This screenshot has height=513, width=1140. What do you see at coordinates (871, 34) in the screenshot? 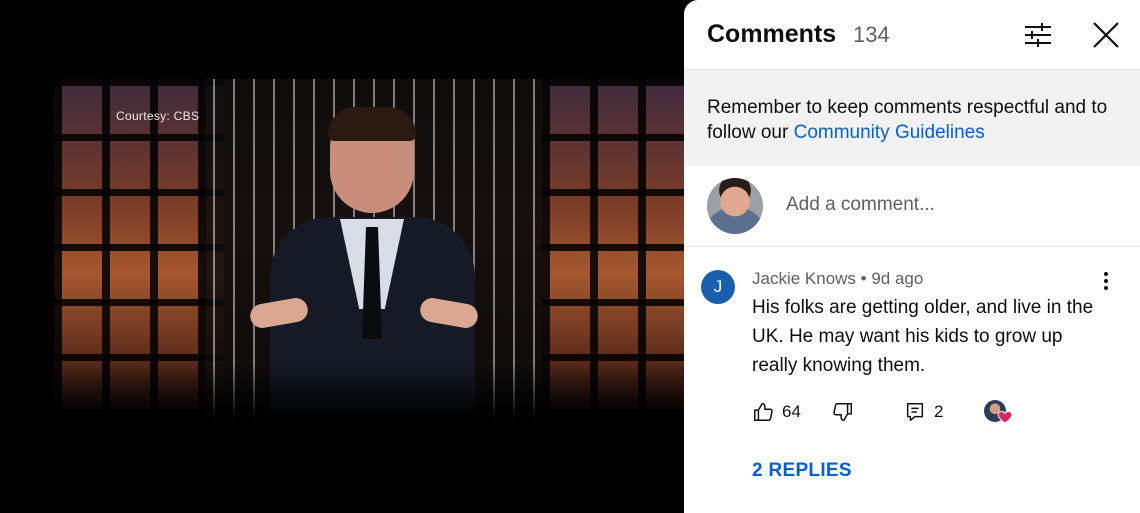
I see `comments-count: 134` at bounding box center [871, 34].